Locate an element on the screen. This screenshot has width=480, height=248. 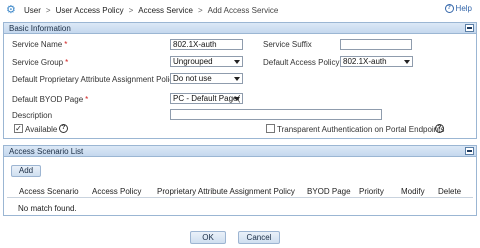
add-scenario-button: Add is located at coordinates (26, 171).